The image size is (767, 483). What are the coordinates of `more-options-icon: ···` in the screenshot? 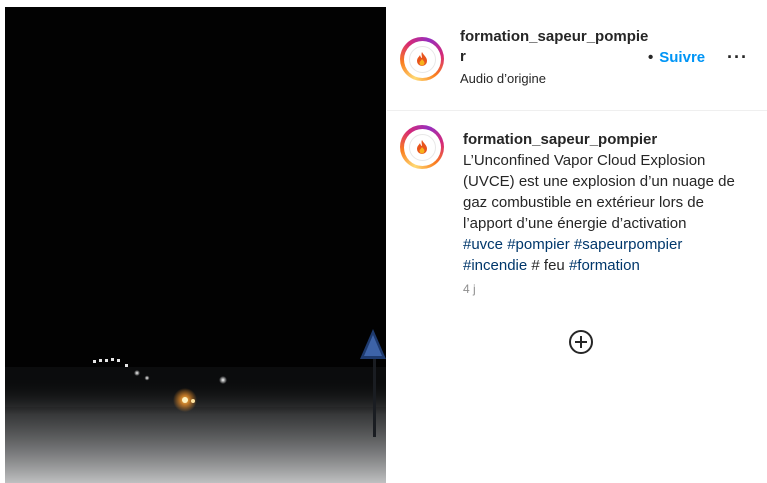 It's located at (737, 57).